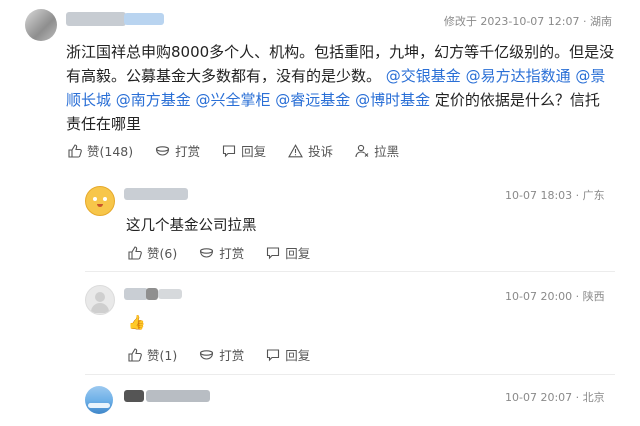 The width and height of the screenshot is (640, 426). Describe the element at coordinates (496, 76) in the screenshot. I see `mention-links: @交银基金 @易方达指数通 @景` at that location.